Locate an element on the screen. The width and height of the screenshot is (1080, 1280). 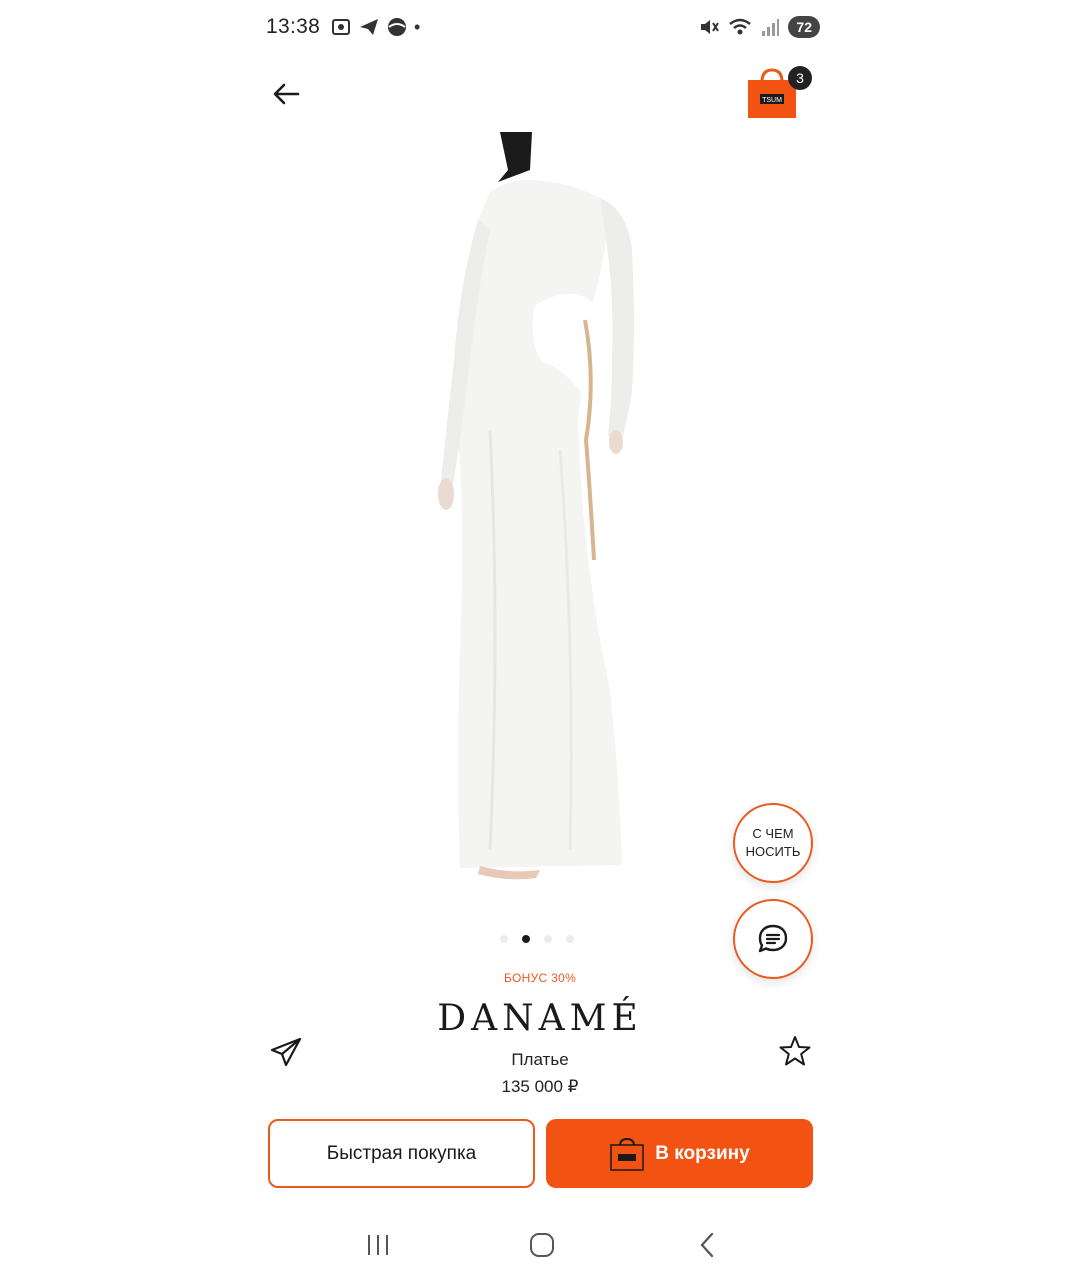
status-system-icons: 72 is located at coordinates (759, 27).